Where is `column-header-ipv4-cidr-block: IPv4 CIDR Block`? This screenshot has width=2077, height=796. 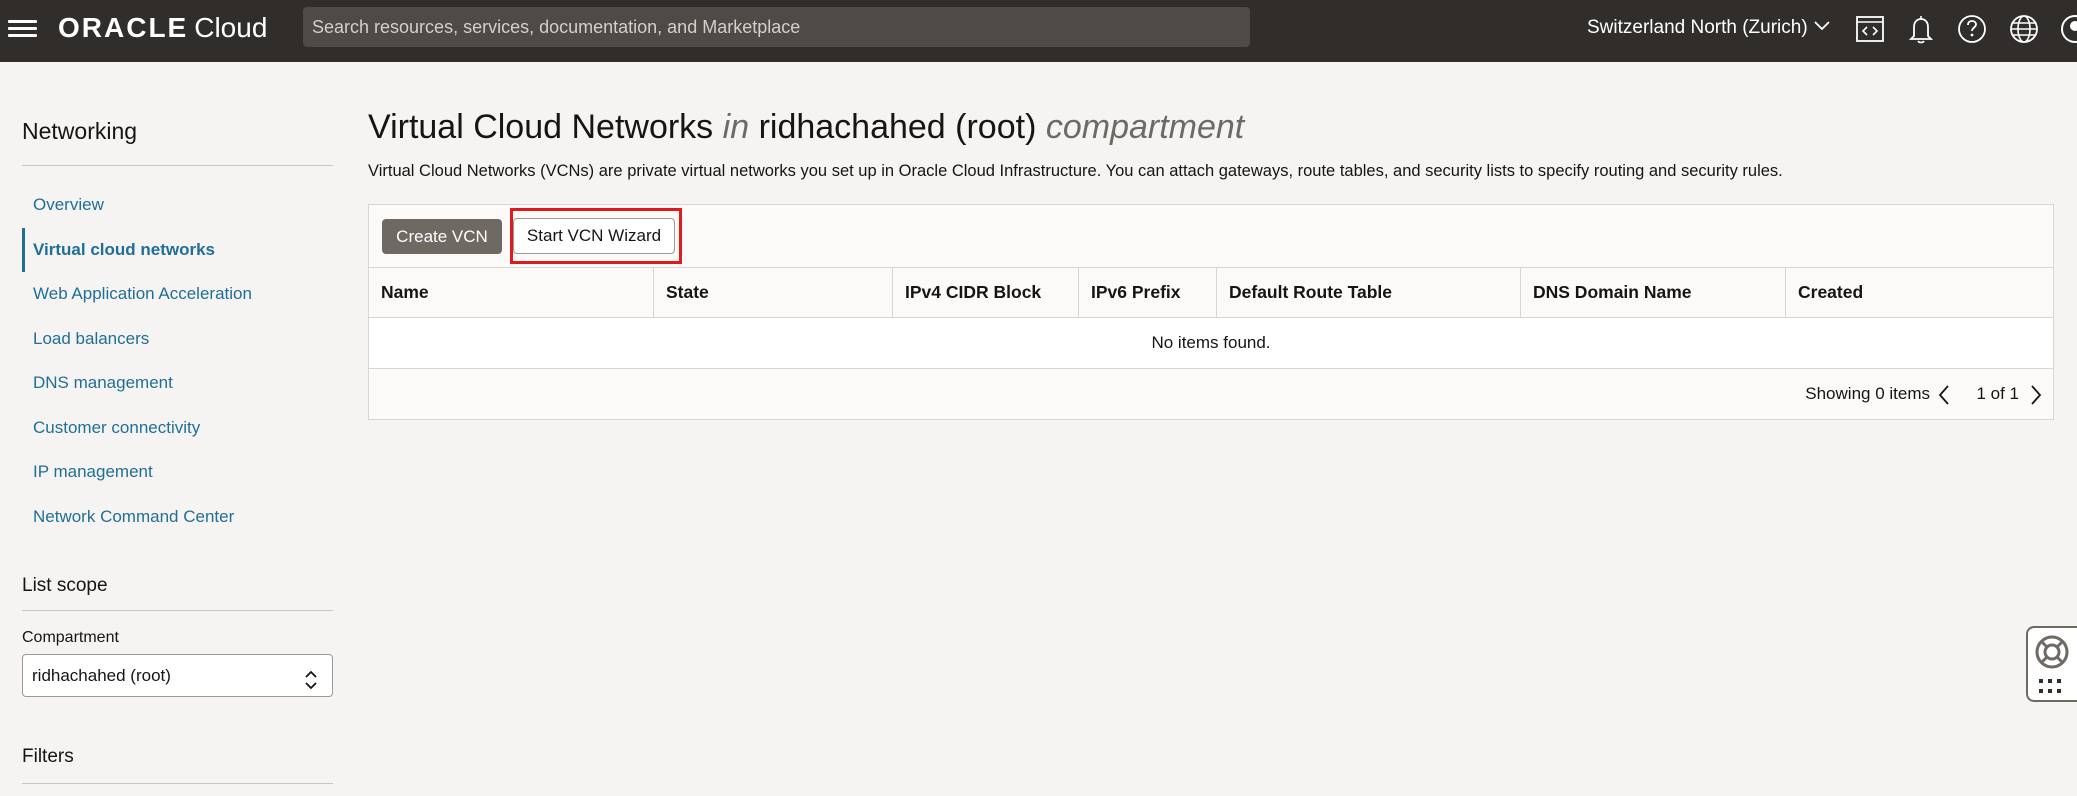
column-header-ipv4-cidr-block: IPv4 CIDR Block is located at coordinates (986, 292).